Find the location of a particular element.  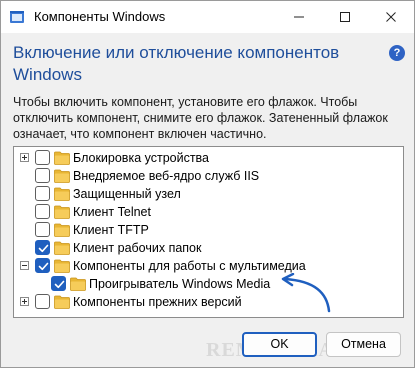

tree-item: Клиент рабочих папок is located at coordinates (208, 248).